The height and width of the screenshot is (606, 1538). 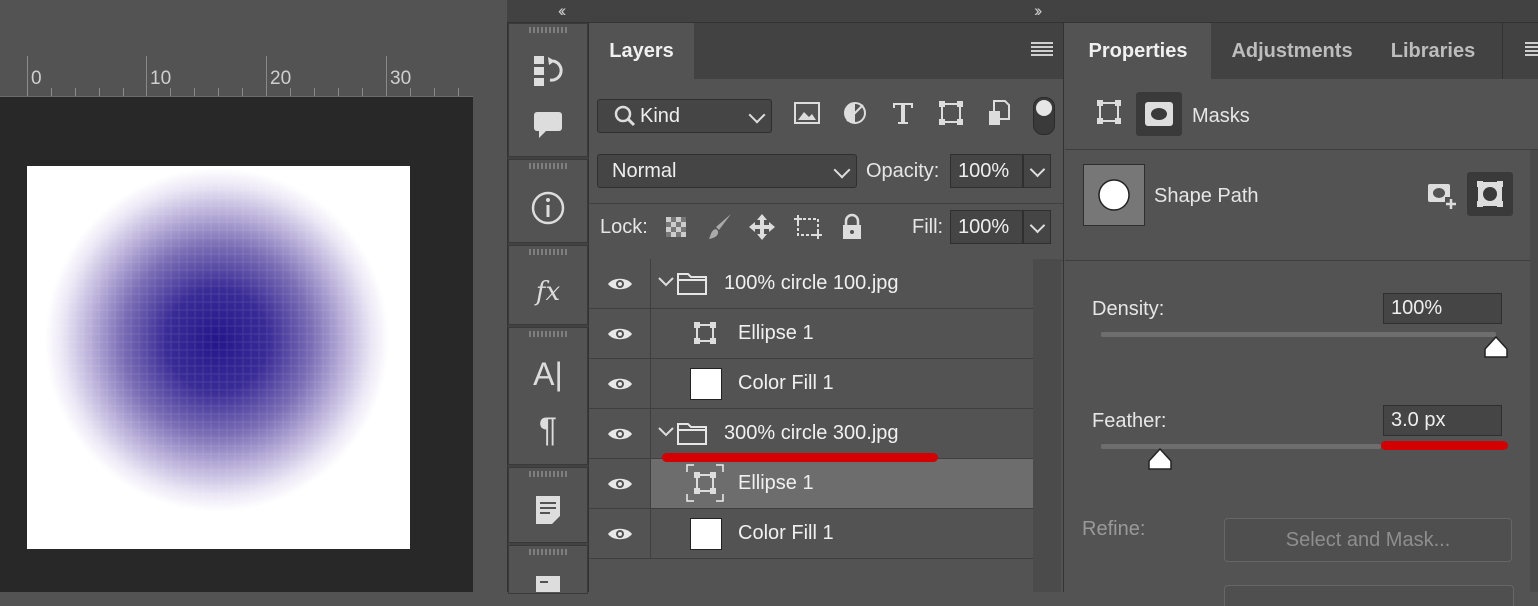 I want to click on canvas-vertical-scrollbar, so click(x=490, y=324).